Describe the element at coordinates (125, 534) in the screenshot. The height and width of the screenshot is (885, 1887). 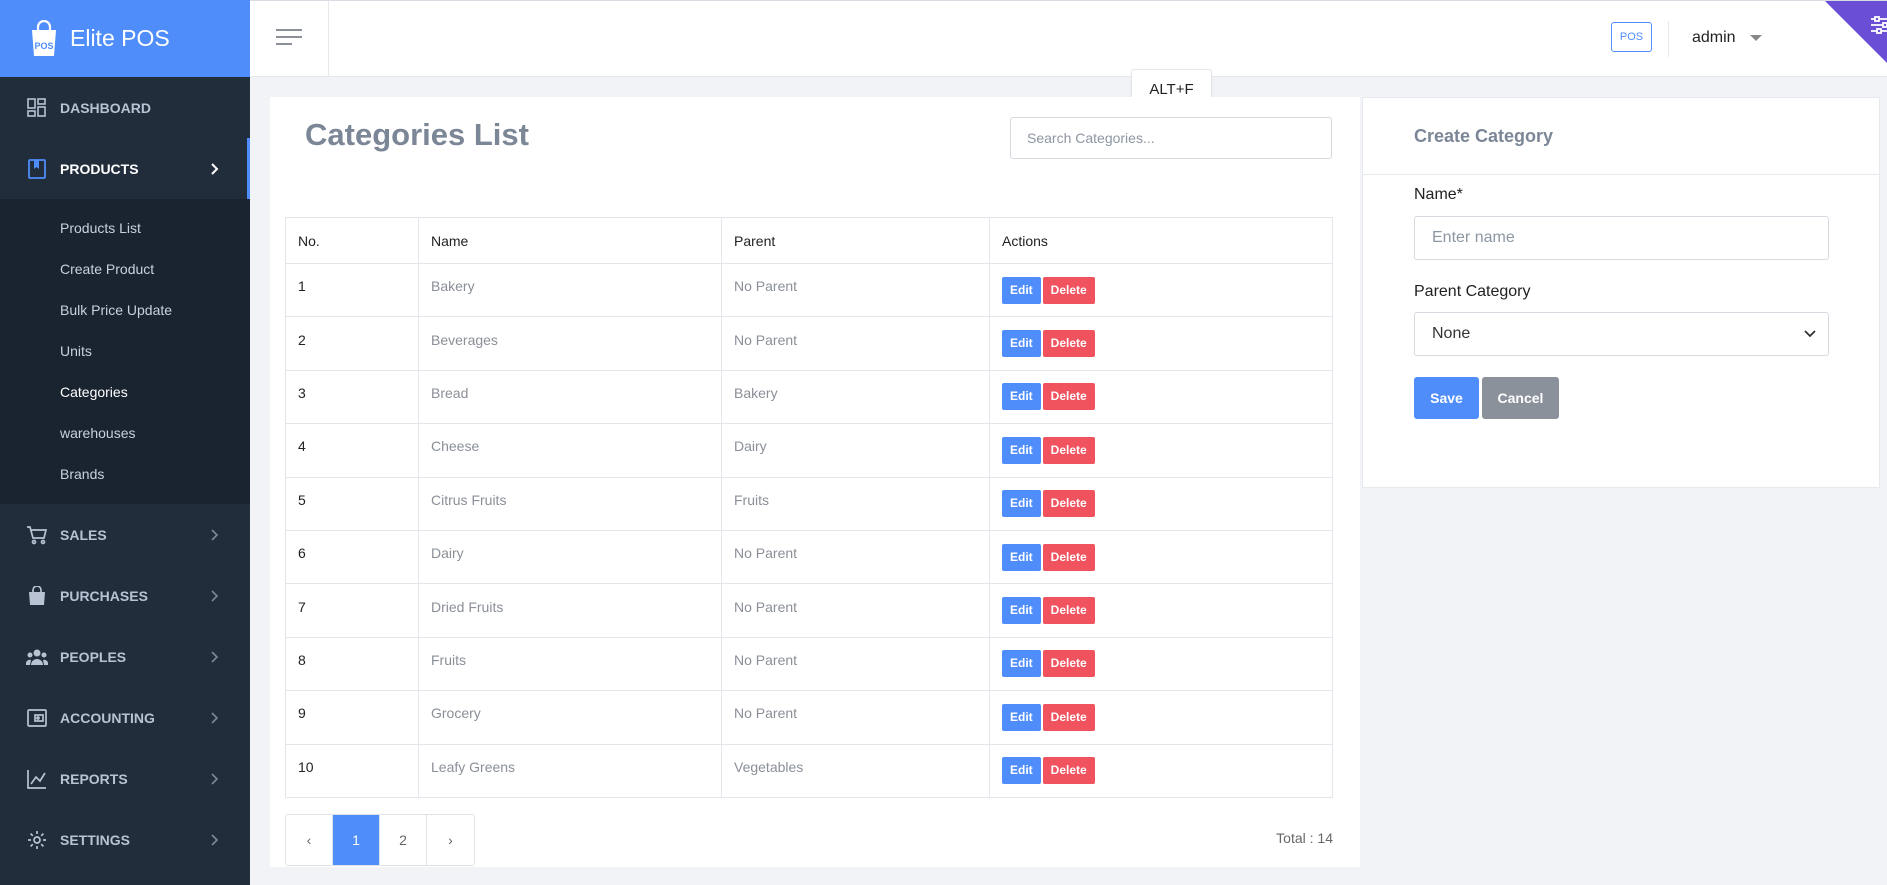
I see `sidebar-item-sales: SALES` at that location.